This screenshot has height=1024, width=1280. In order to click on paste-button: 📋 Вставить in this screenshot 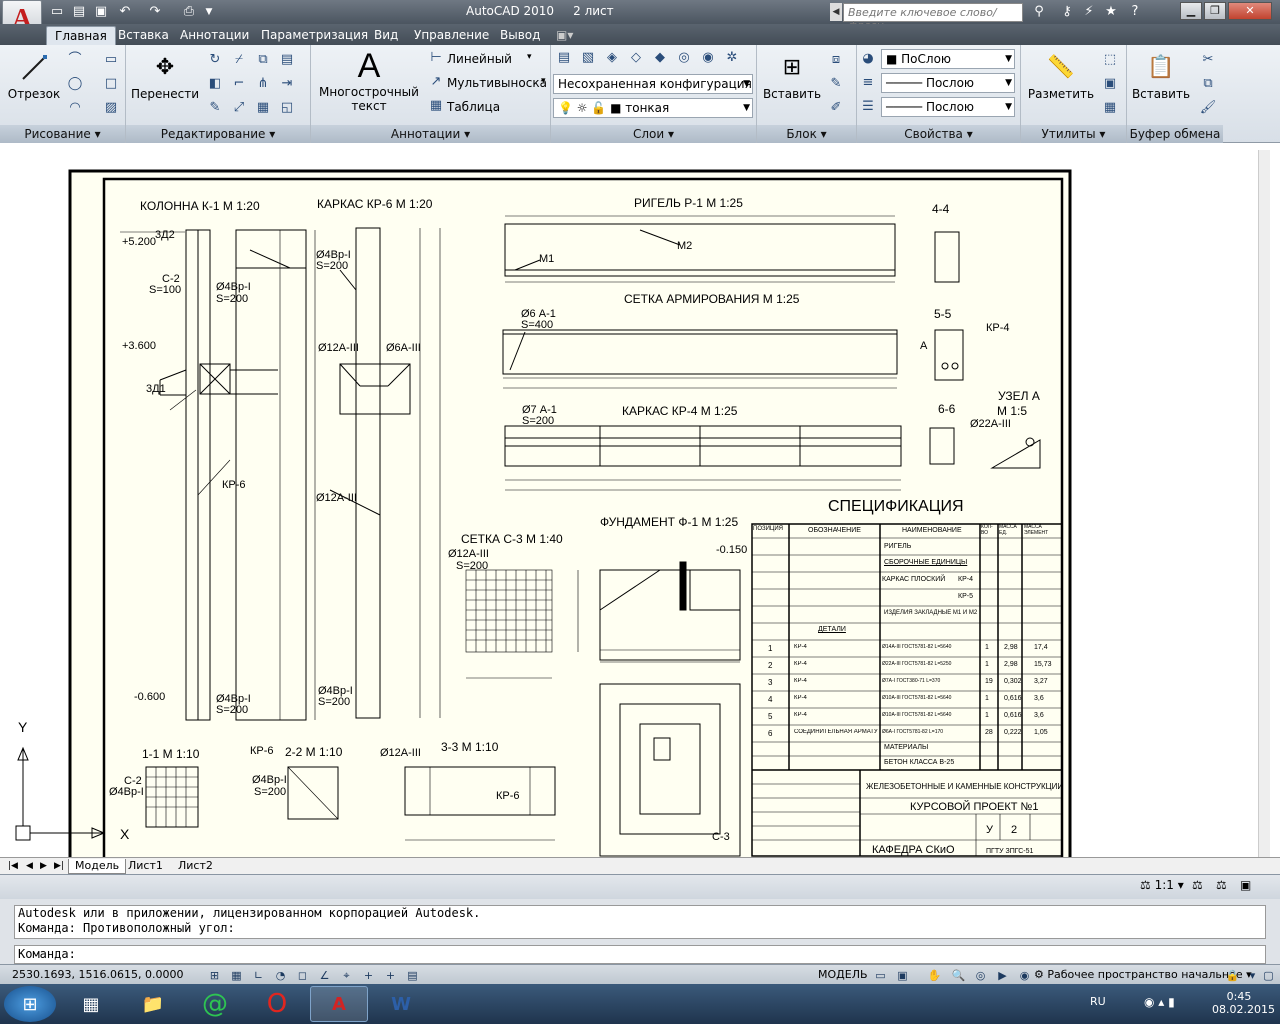, I will do `click(1161, 76)`.